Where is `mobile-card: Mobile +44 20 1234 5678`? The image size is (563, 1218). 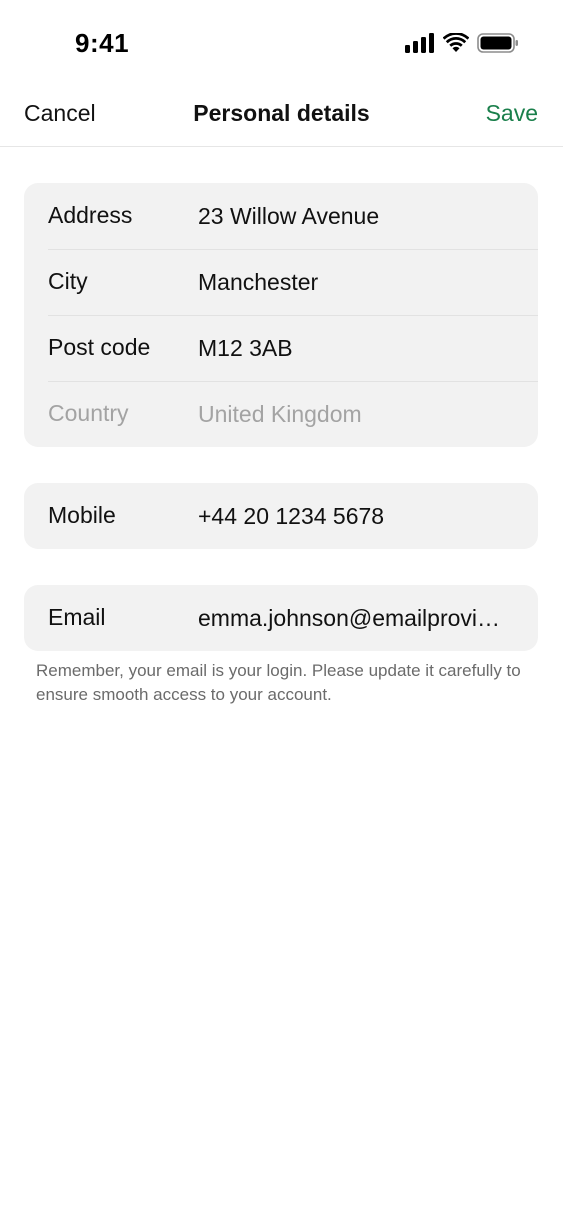
mobile-card: Mobile +44 20 1234 5678 is located at coordinates (281, 516).